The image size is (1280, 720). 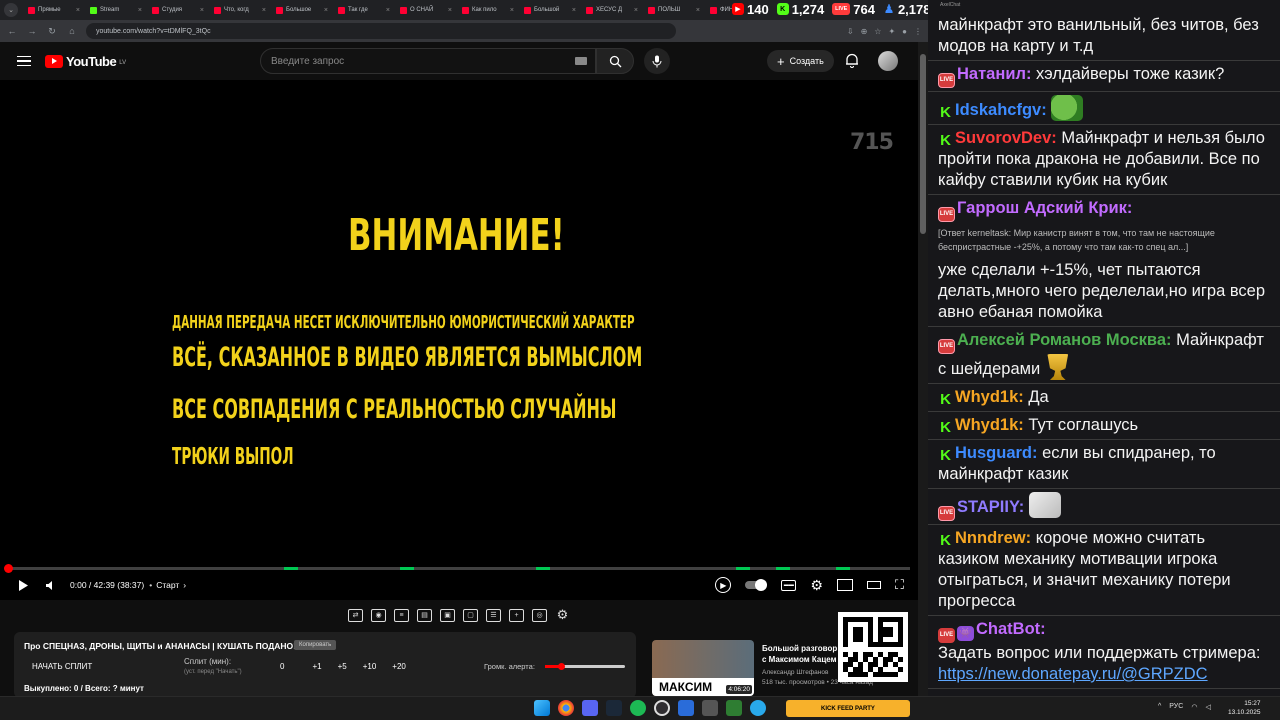 I want to click on filter-icon: ☰, so click(x=493, y=615).